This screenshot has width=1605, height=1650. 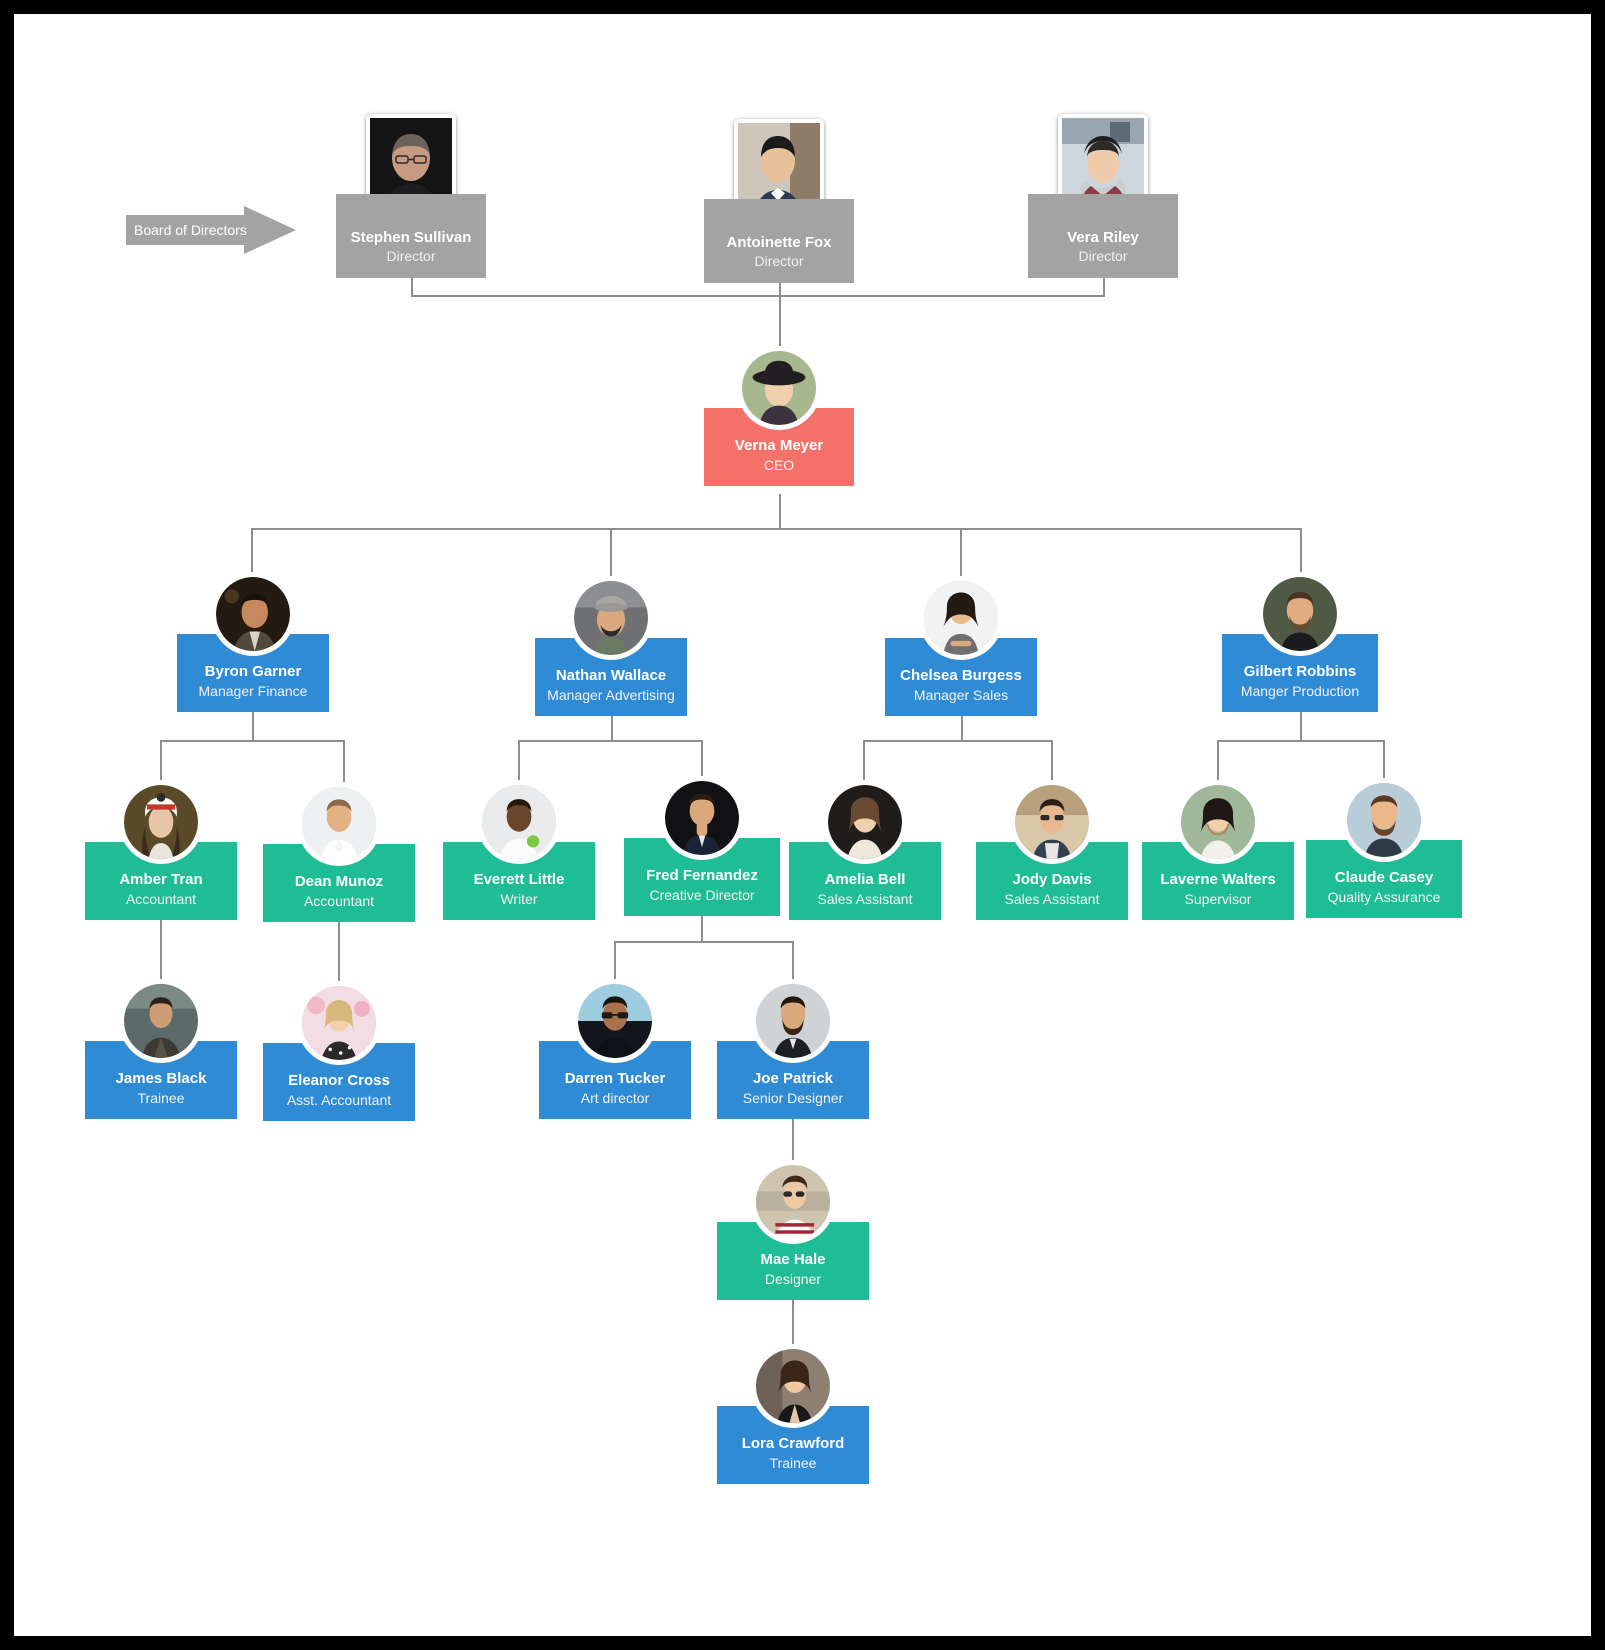 What do you see at coordinates (252, 552) in the screenshot?
I see `connector-to-byron` at bounding box center [252, 552].